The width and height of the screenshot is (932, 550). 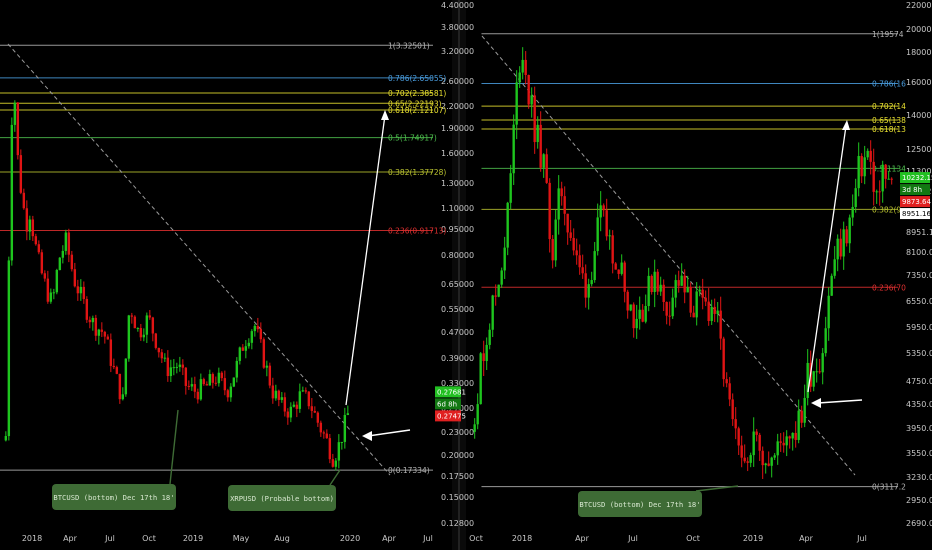 What do you see at coordinates (919, 327) in the screenshot?
I see `y-tick-label: 5950.00` at bounding box center [919, 327].